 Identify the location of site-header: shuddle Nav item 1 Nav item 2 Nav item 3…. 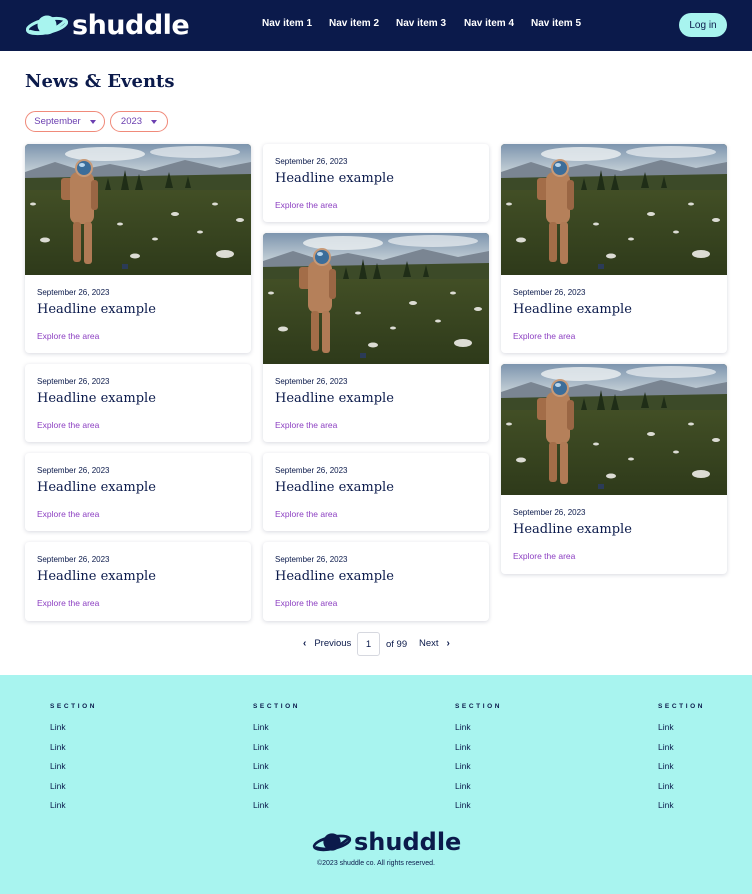
(376, 25).